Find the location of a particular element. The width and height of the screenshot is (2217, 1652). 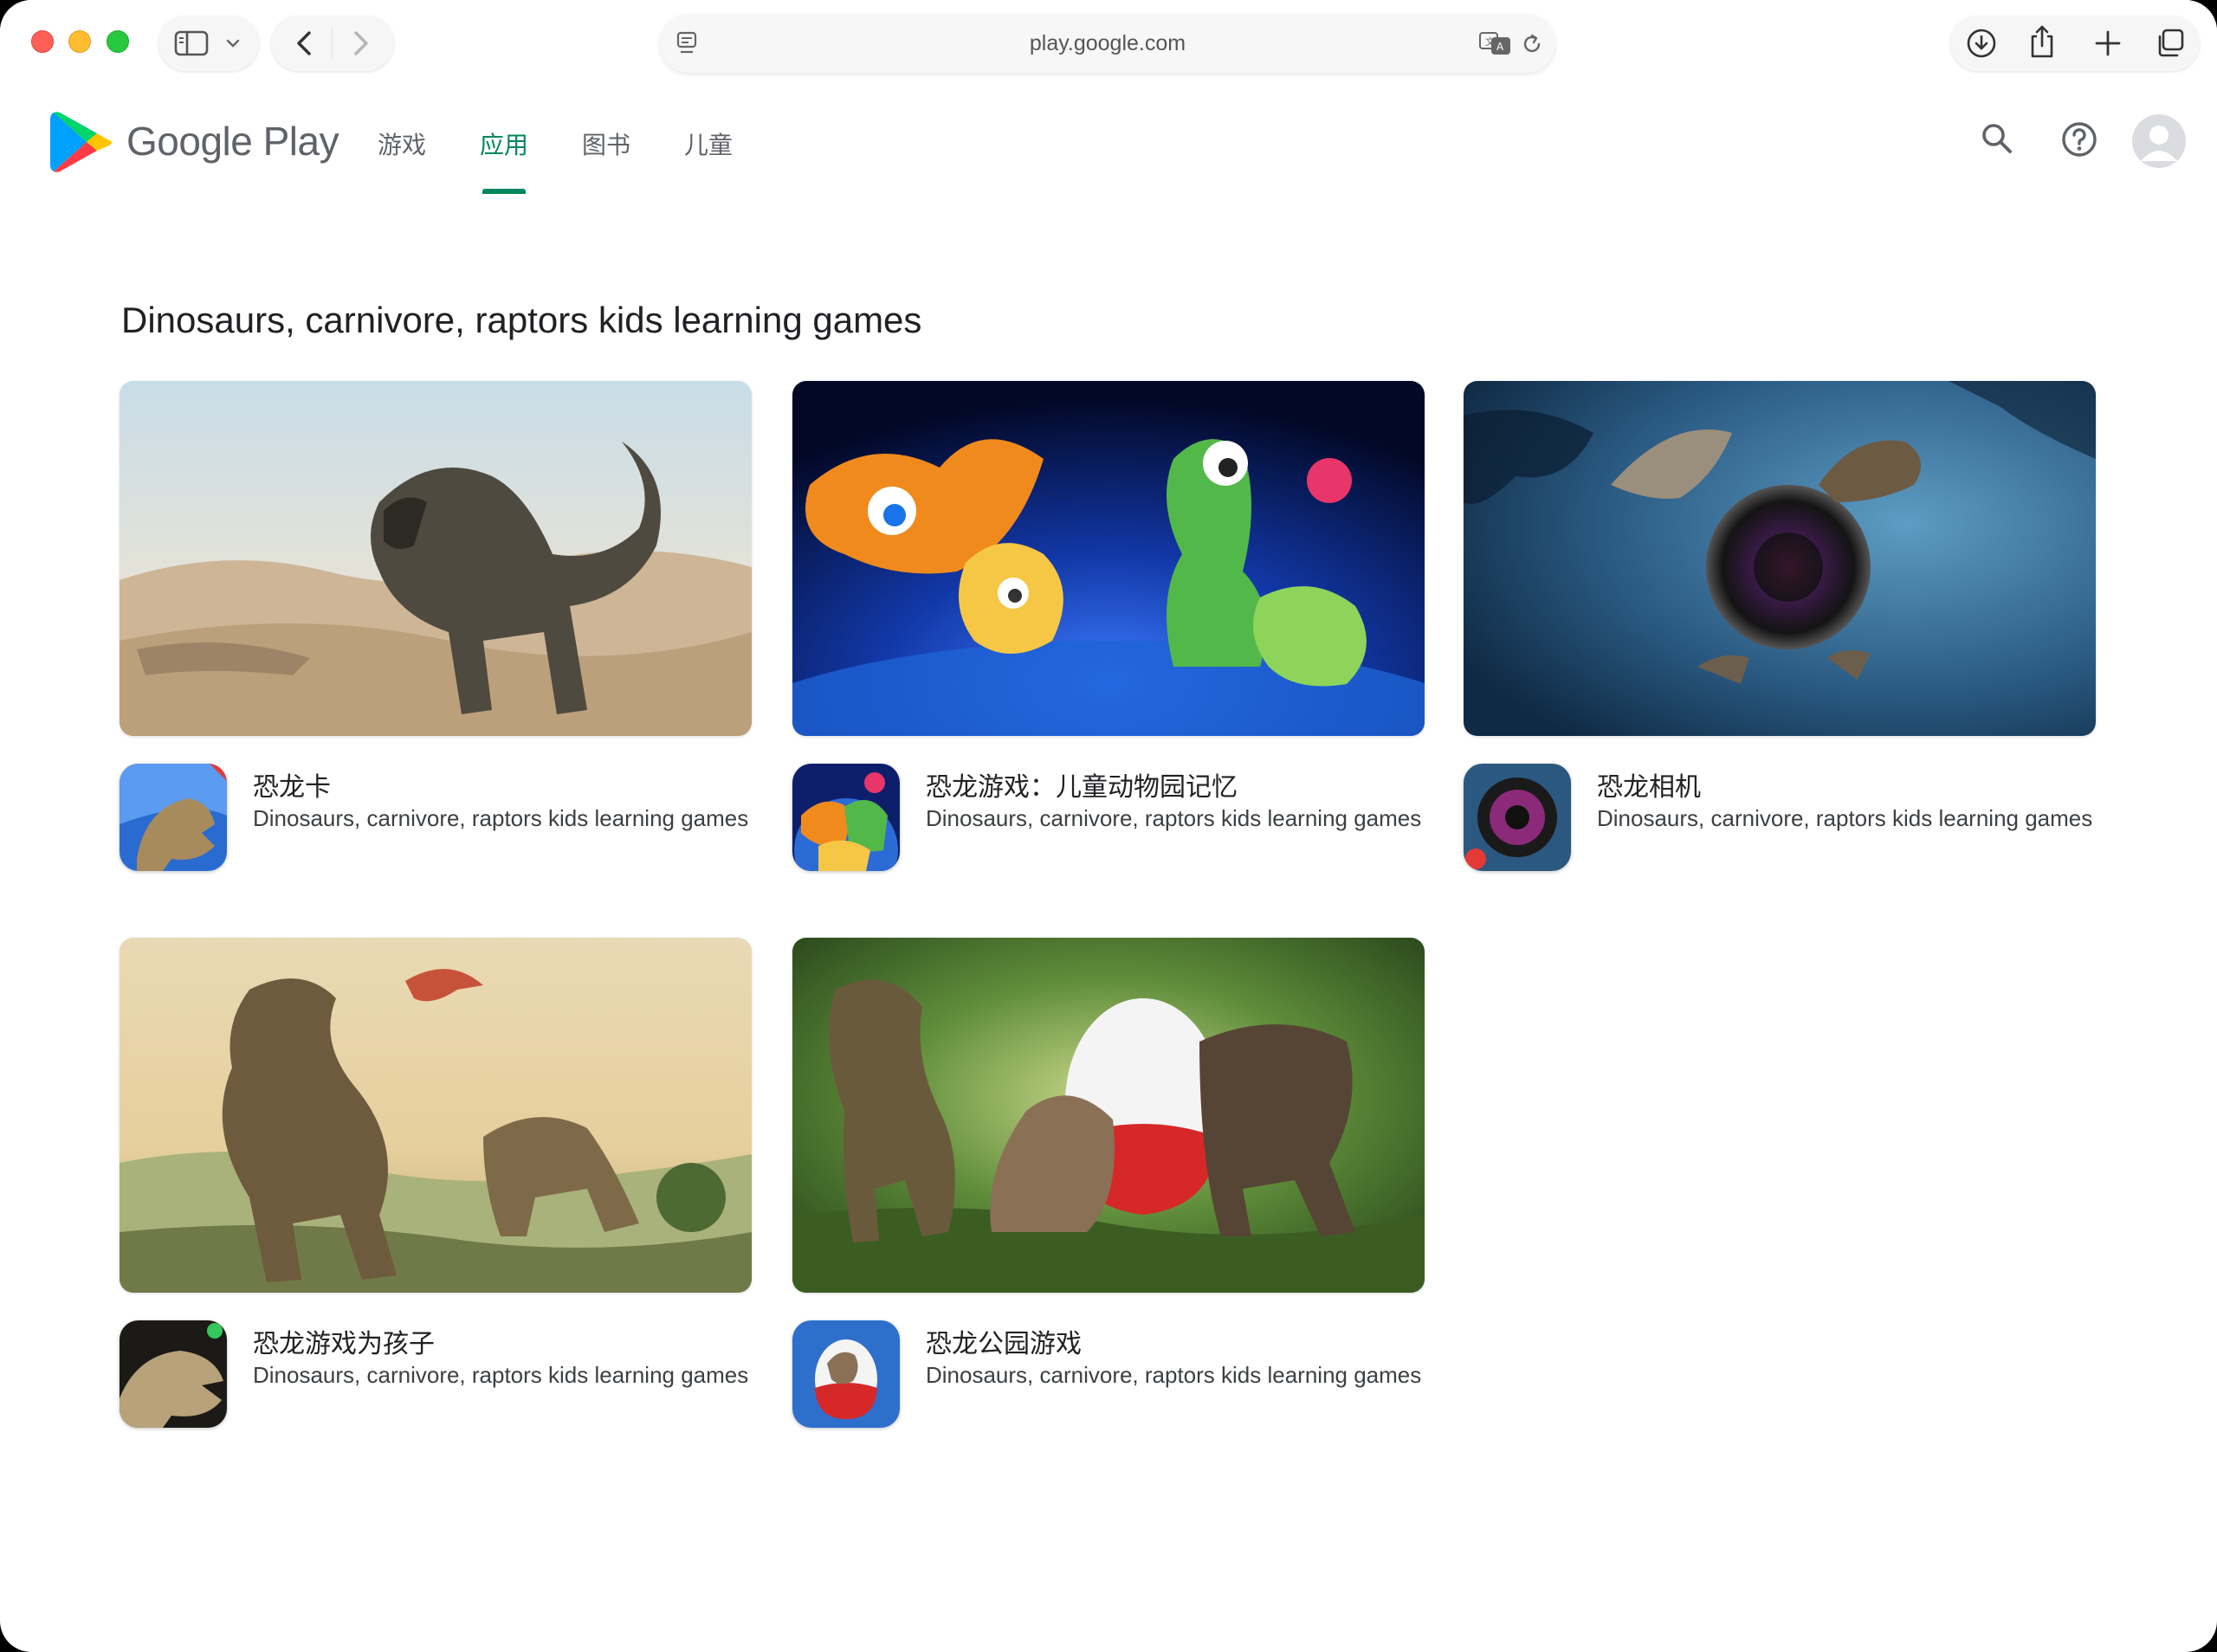

svg-text: 文 is located at coordinates (1490, 41).